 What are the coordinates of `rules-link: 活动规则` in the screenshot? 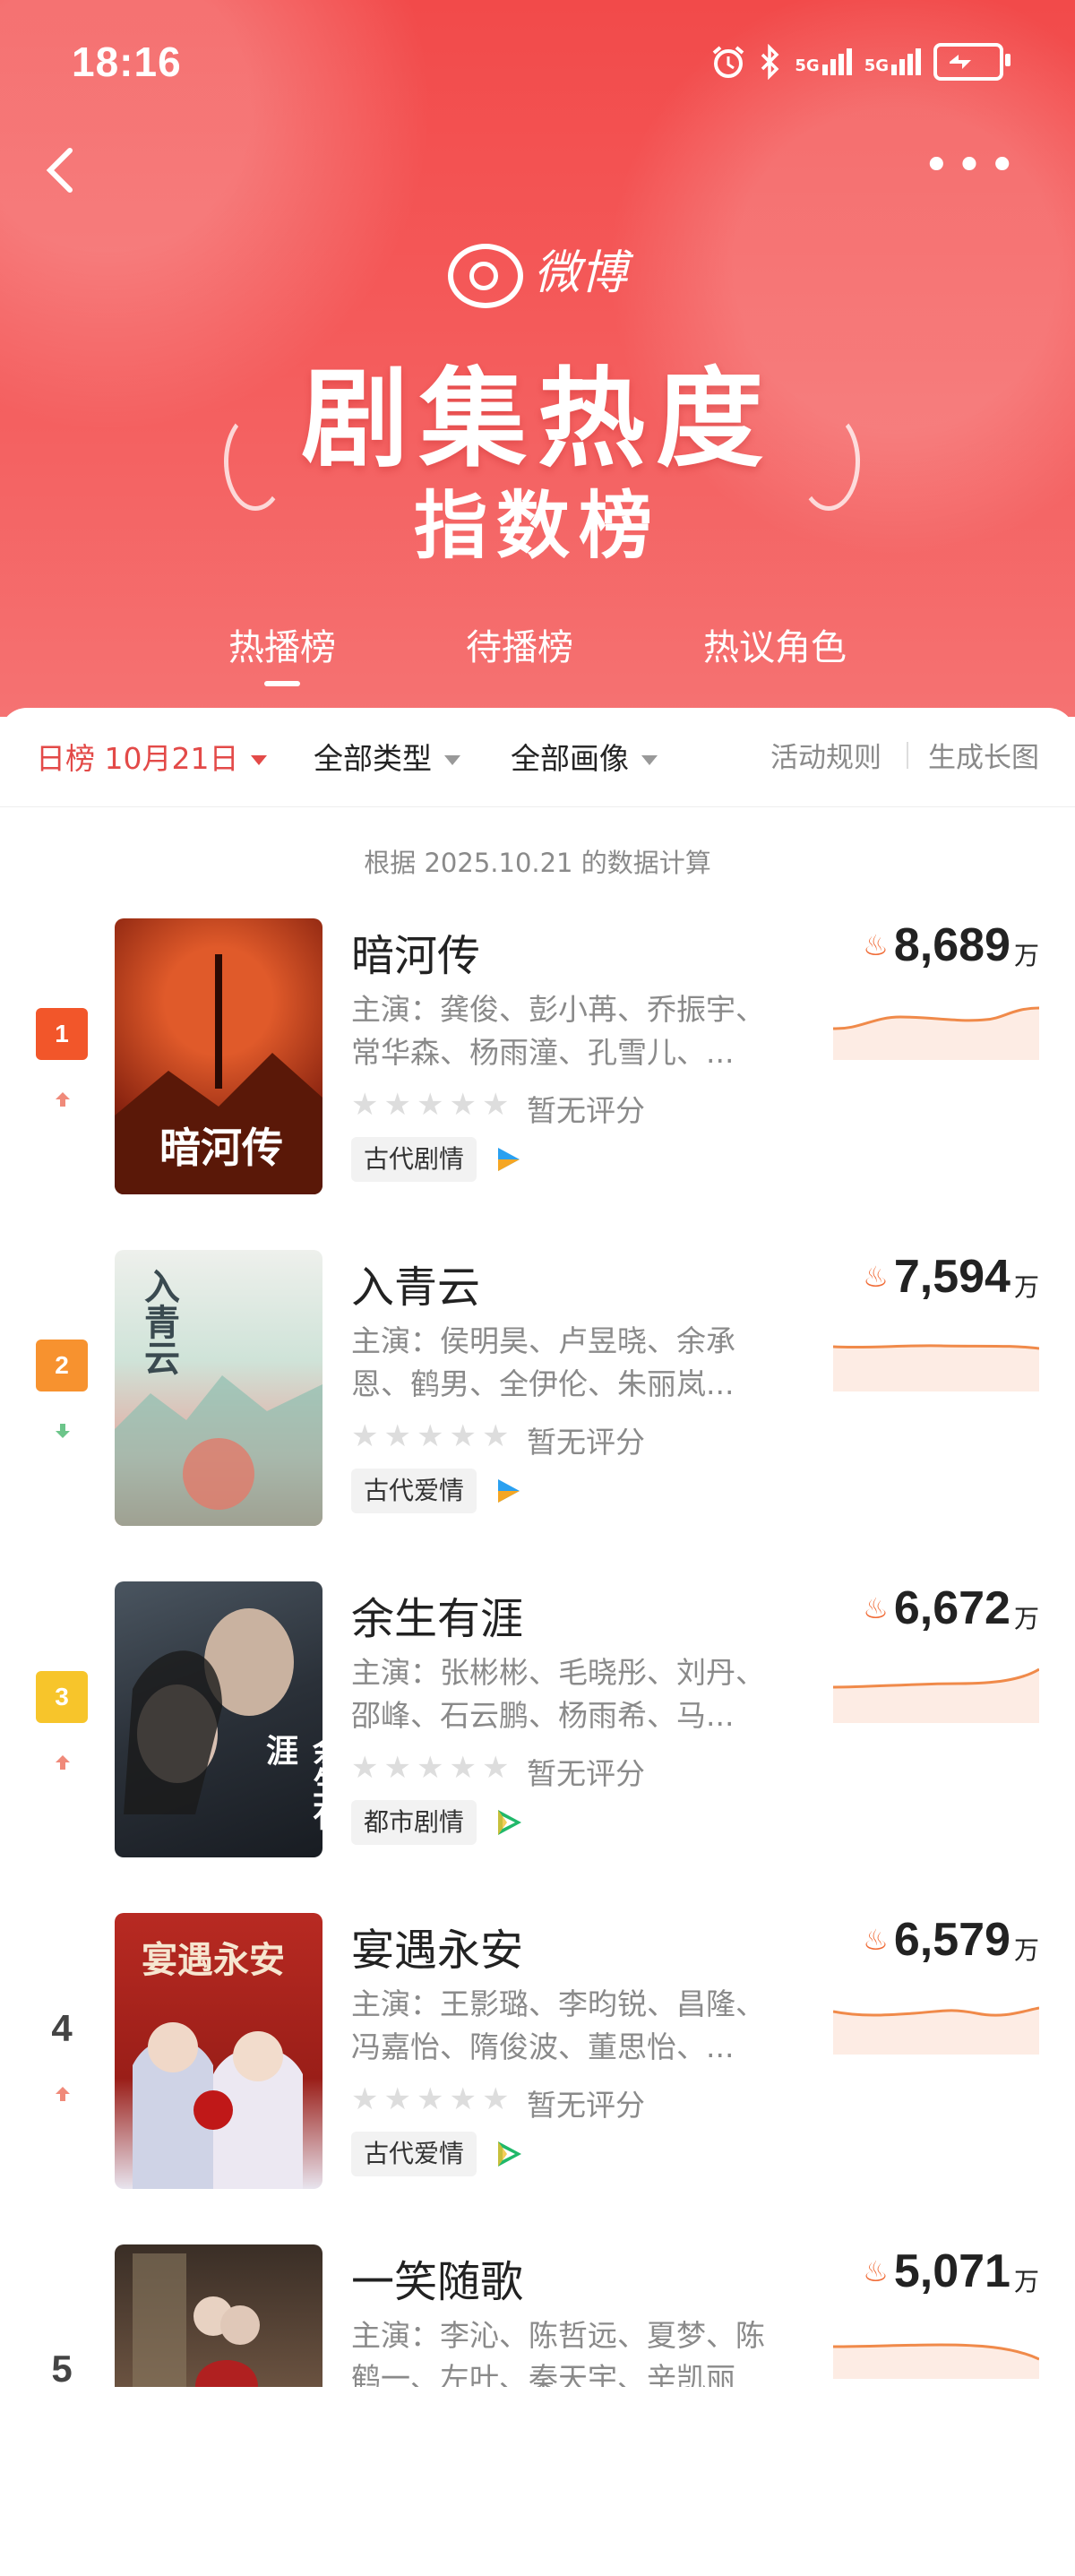 It's located at (826, 755).